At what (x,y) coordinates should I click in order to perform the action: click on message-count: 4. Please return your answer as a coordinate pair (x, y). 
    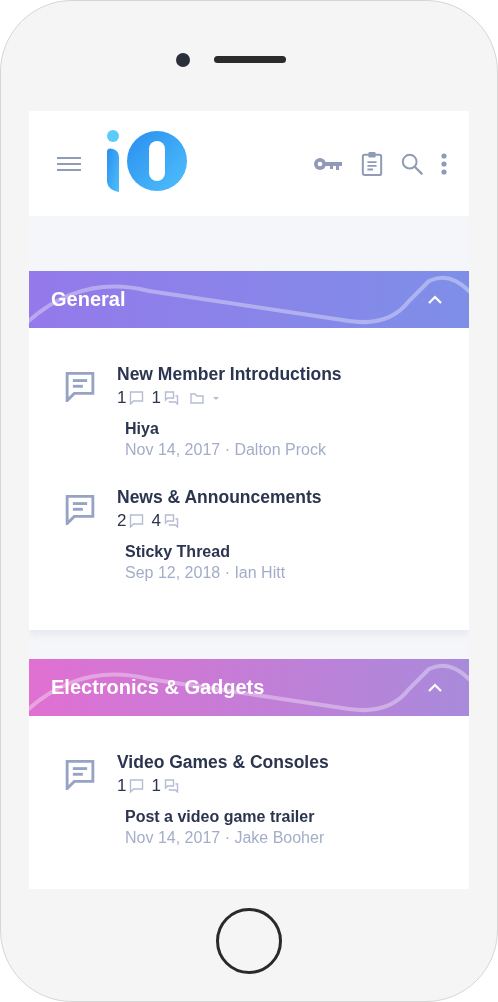
    Looking at the image, I should click on (156, 521).